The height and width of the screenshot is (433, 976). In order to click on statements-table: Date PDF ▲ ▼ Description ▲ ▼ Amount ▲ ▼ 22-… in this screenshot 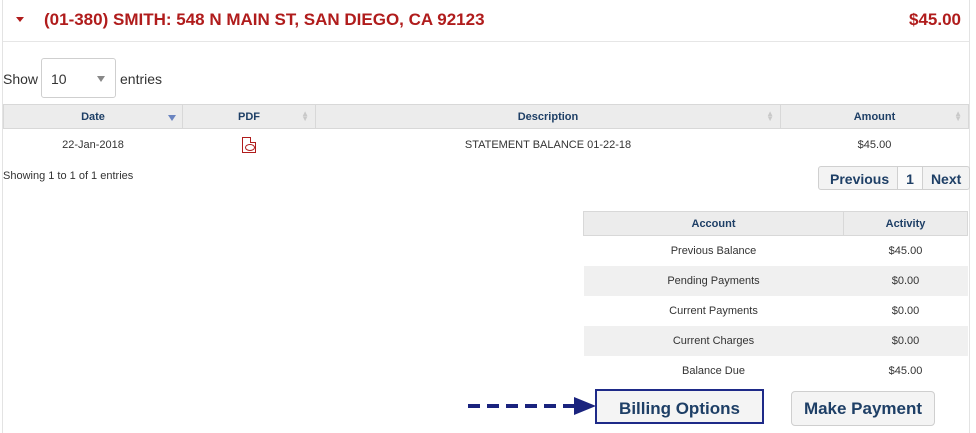, I will do `click(486, 132)`.